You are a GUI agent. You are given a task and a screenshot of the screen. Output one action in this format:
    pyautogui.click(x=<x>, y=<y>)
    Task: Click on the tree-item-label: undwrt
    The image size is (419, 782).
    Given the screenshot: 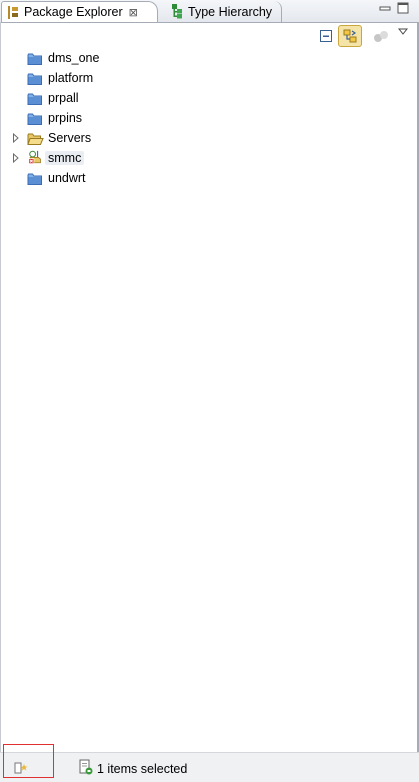 What is the action you would take?
    pyautogui.click(x=67, y=178)
    